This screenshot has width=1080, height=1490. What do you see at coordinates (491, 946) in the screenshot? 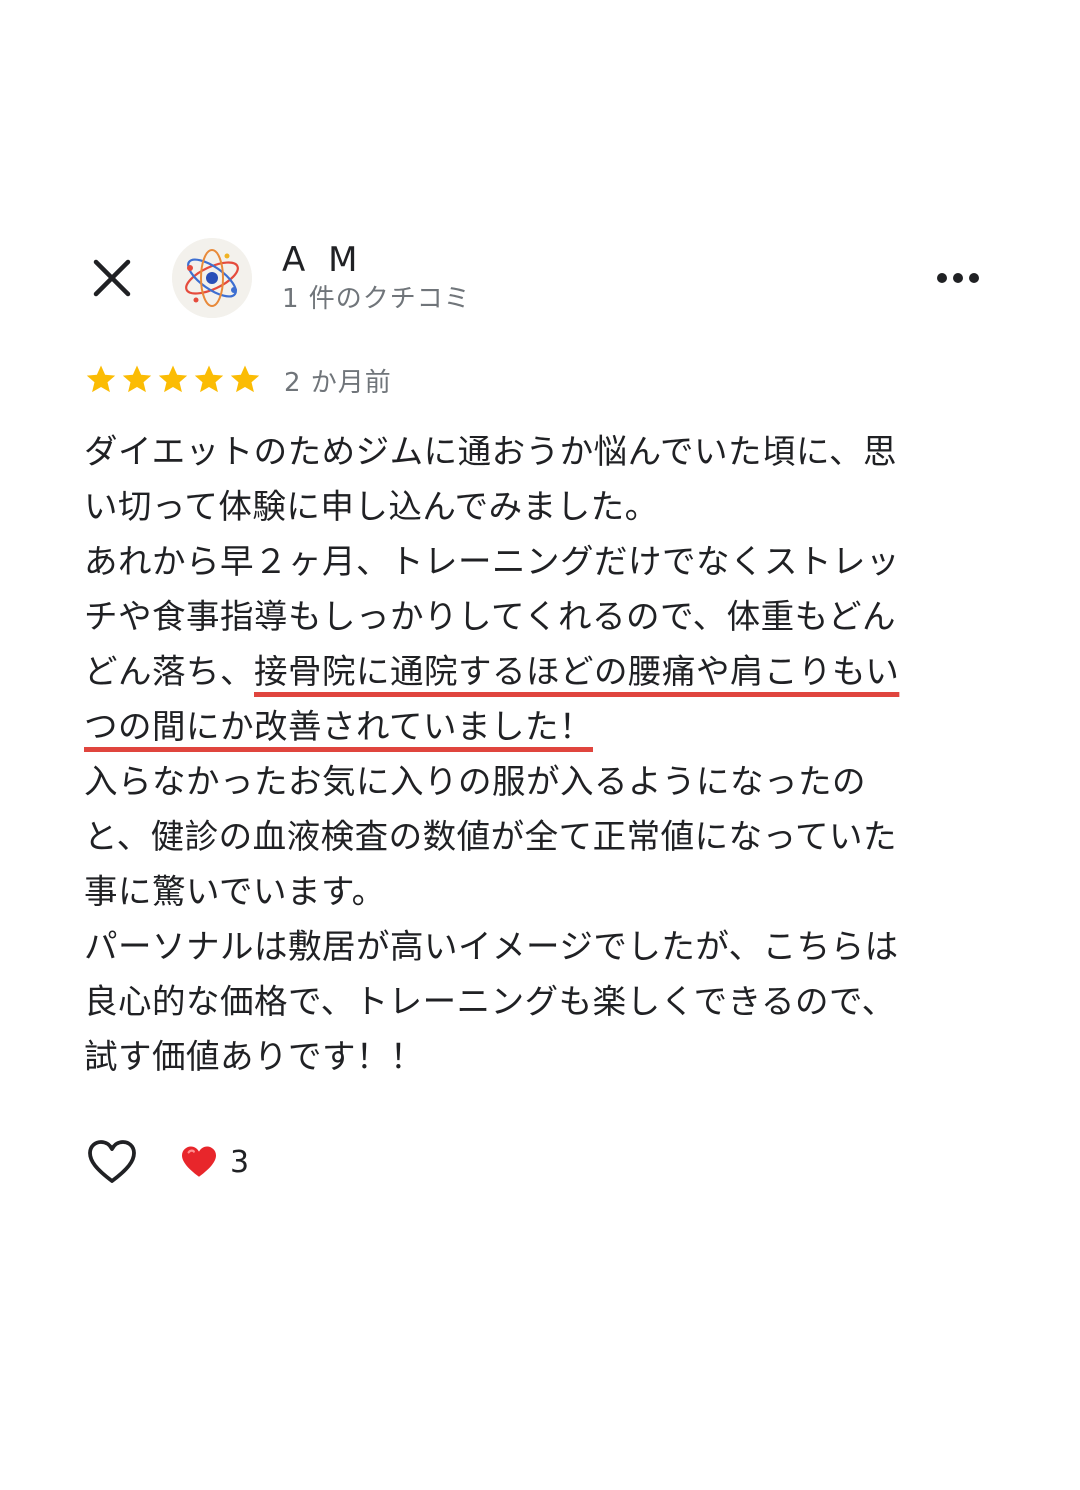
I see `review-text-segment: パーソナルは敷居が高いイメージでしたが、こちらは` at bounding box center [491, 946].